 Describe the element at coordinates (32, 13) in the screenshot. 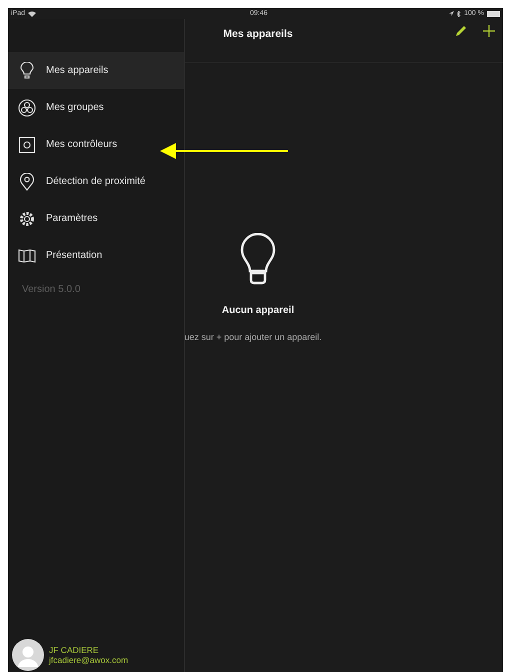

I see `wifi-icon` at that location.